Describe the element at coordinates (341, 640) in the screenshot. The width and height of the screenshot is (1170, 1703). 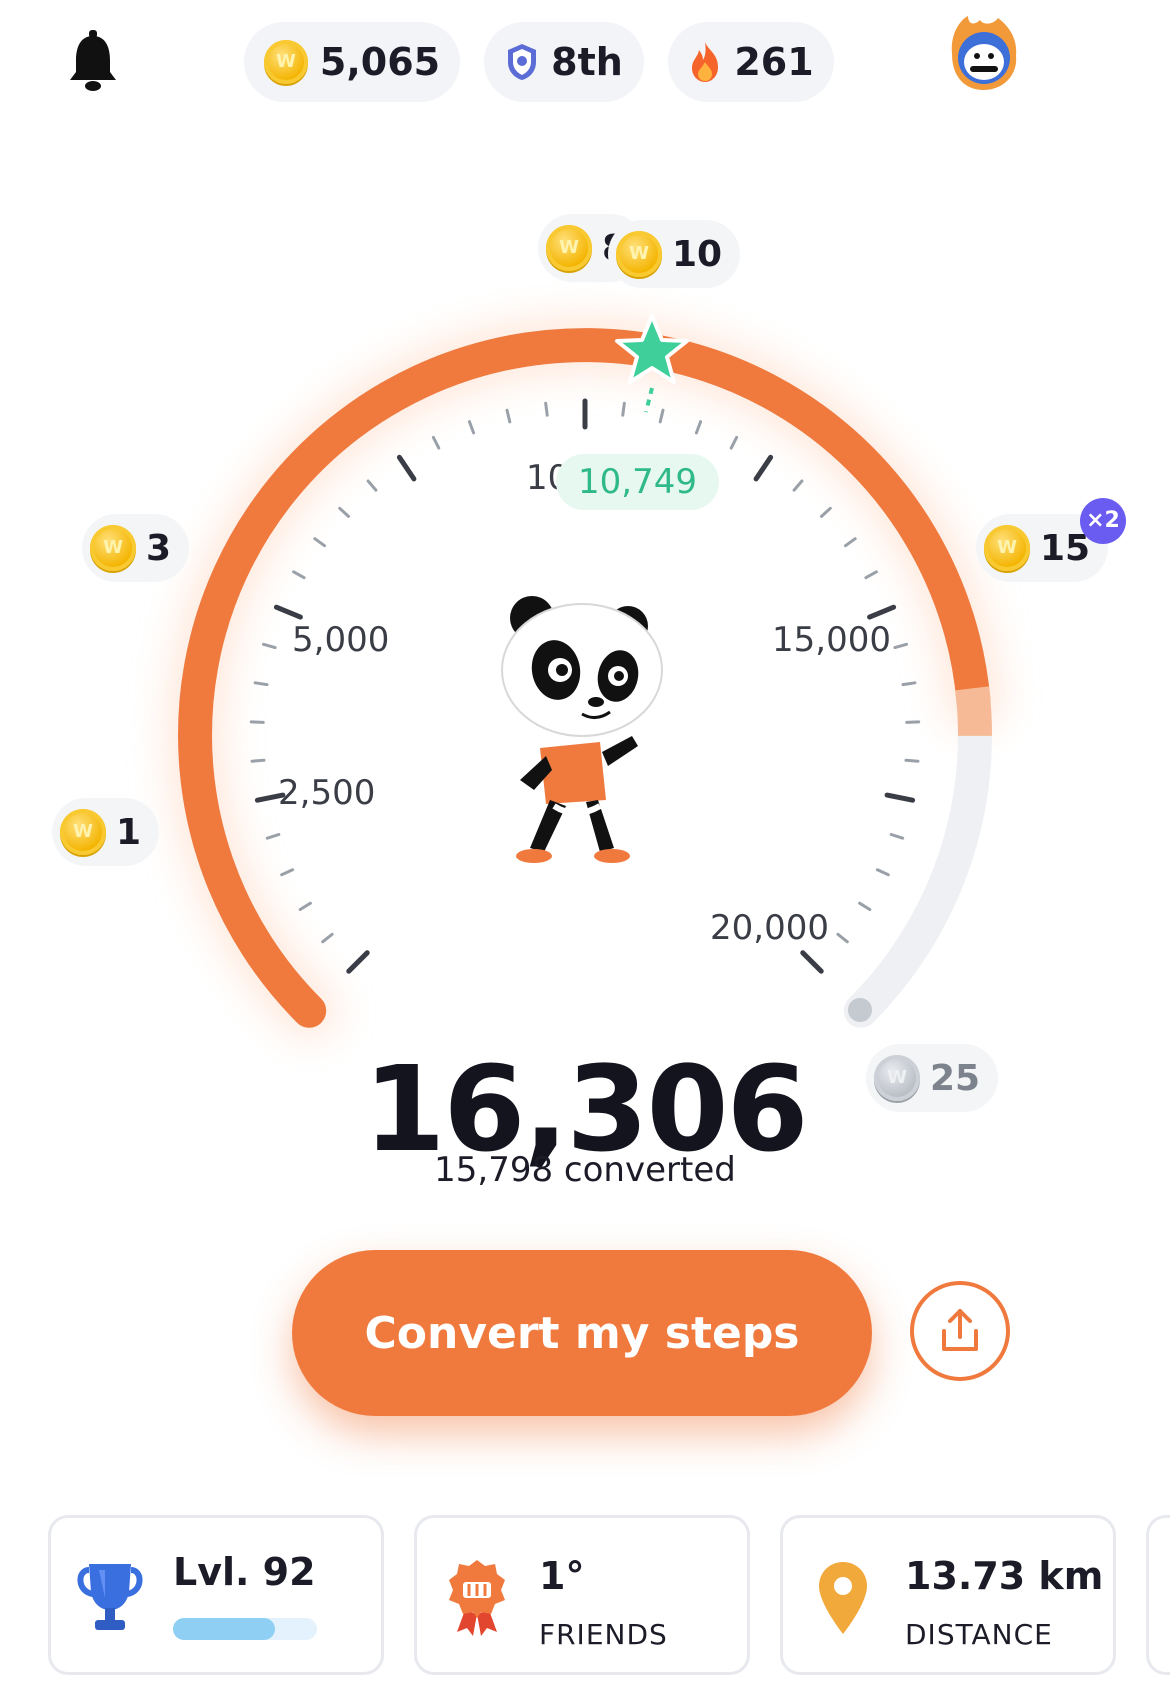
I see `tick-label-5000: 5,000` at that location.